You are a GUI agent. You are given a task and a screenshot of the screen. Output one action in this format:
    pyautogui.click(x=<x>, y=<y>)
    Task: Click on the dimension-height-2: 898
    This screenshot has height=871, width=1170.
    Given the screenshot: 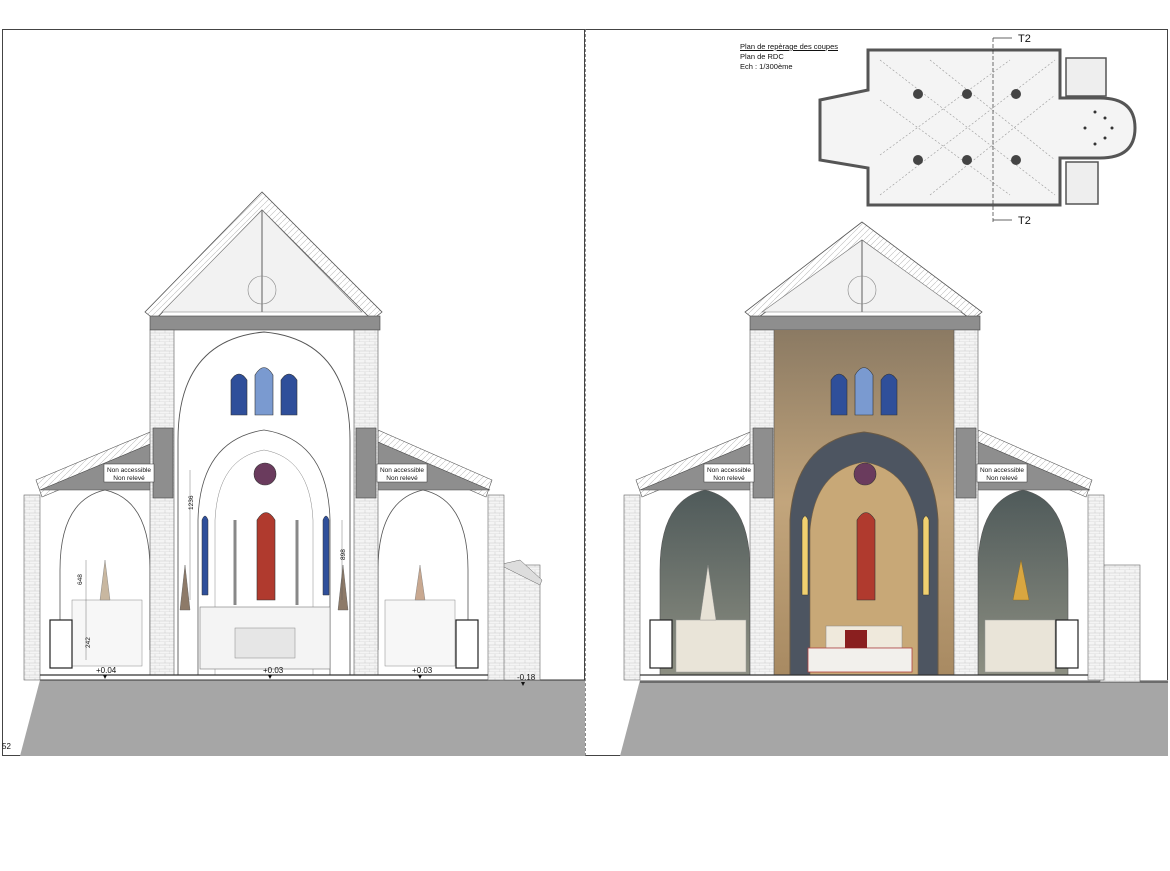 What is the action you would take?
    pyautogui.click(x=343, y=554)
    